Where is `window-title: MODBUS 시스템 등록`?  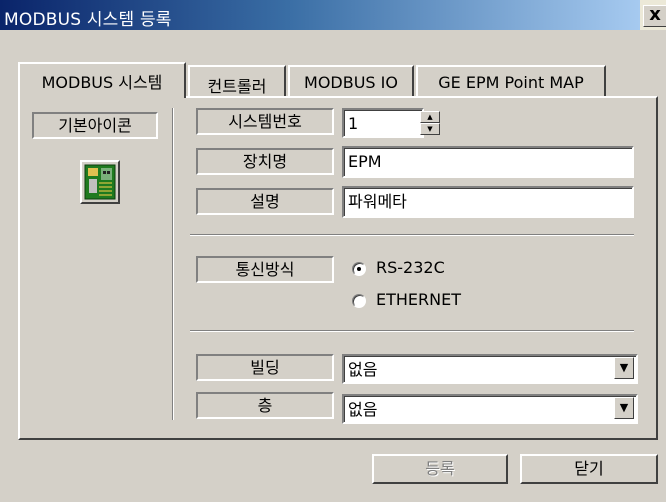 window-title: MODBUS 시스템 등록 is located at coordinates (88, 20).